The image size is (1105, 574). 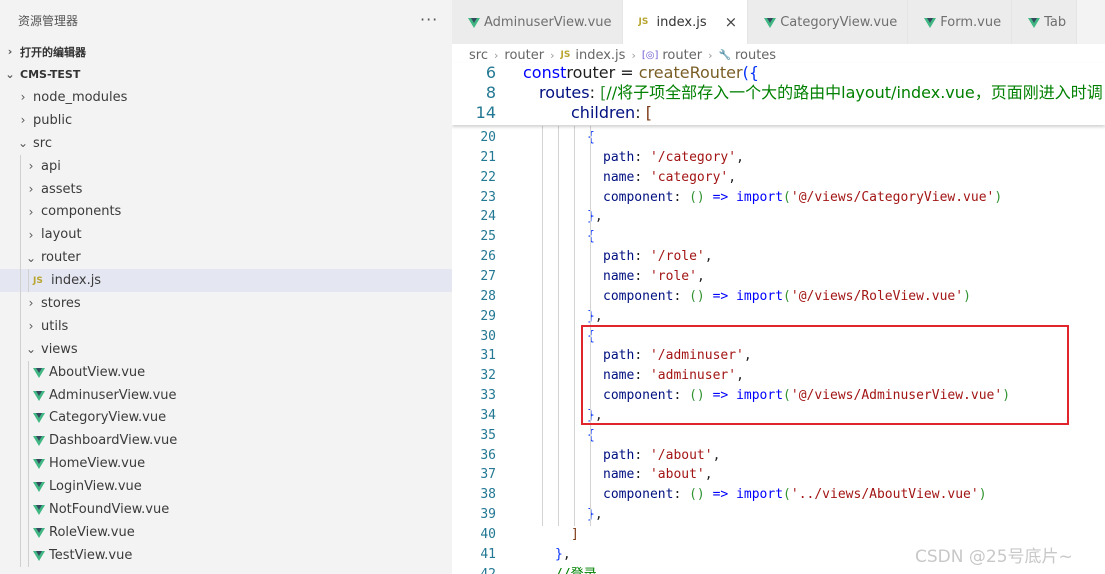 I want to click on code-token: path, so click(x=619, y=455).